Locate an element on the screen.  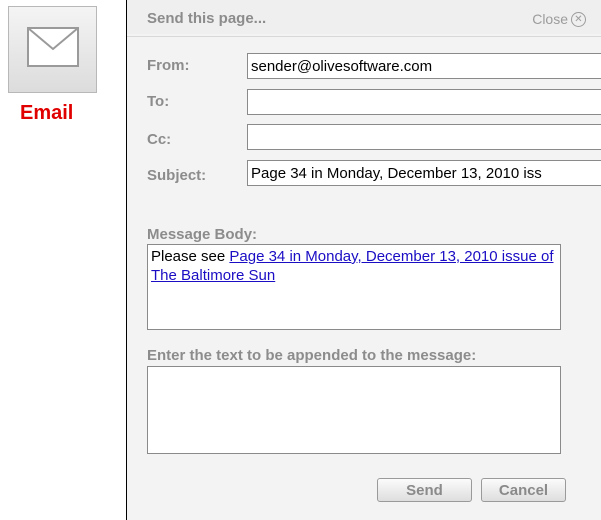
email-label: Email is located at coordinates (47, 113).